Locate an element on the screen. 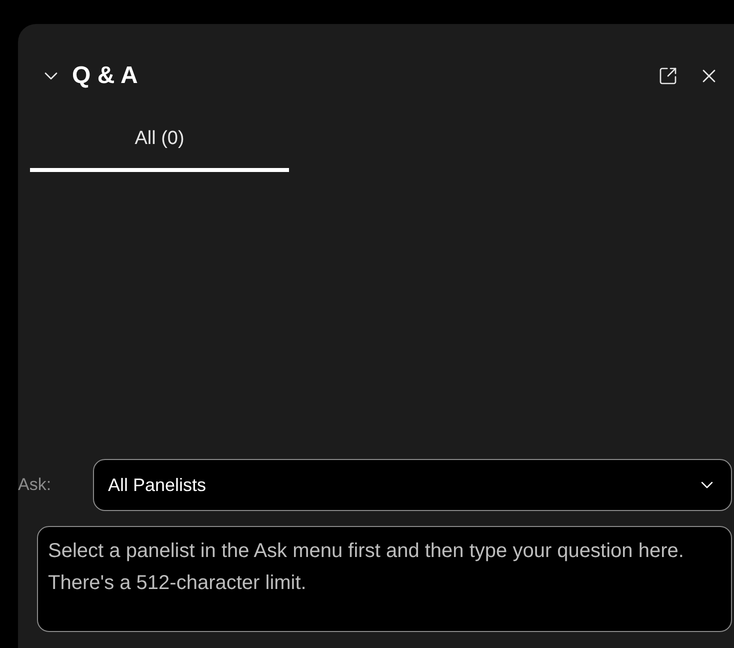 This screenshot has width=734, height=648. panel-title: Q & A is located at coordinates (105, 76).